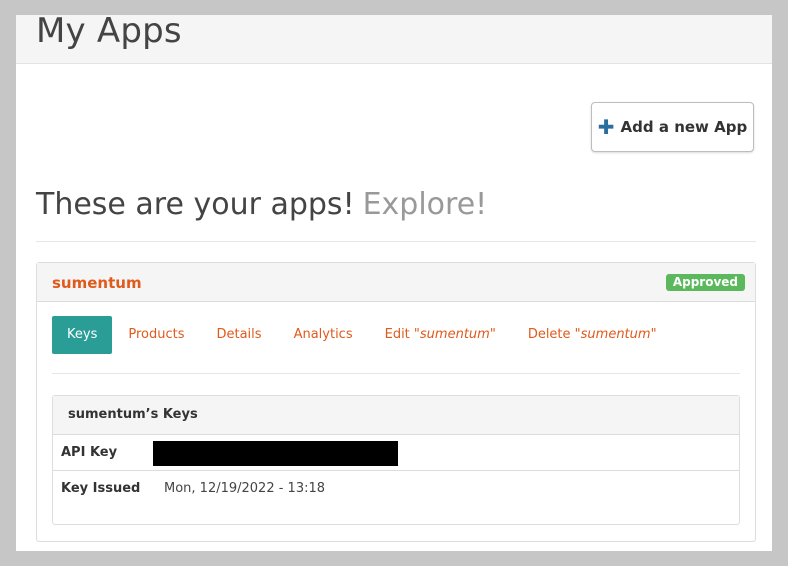  I want to click on tab-delete-suffix: ", so click(653, 334).